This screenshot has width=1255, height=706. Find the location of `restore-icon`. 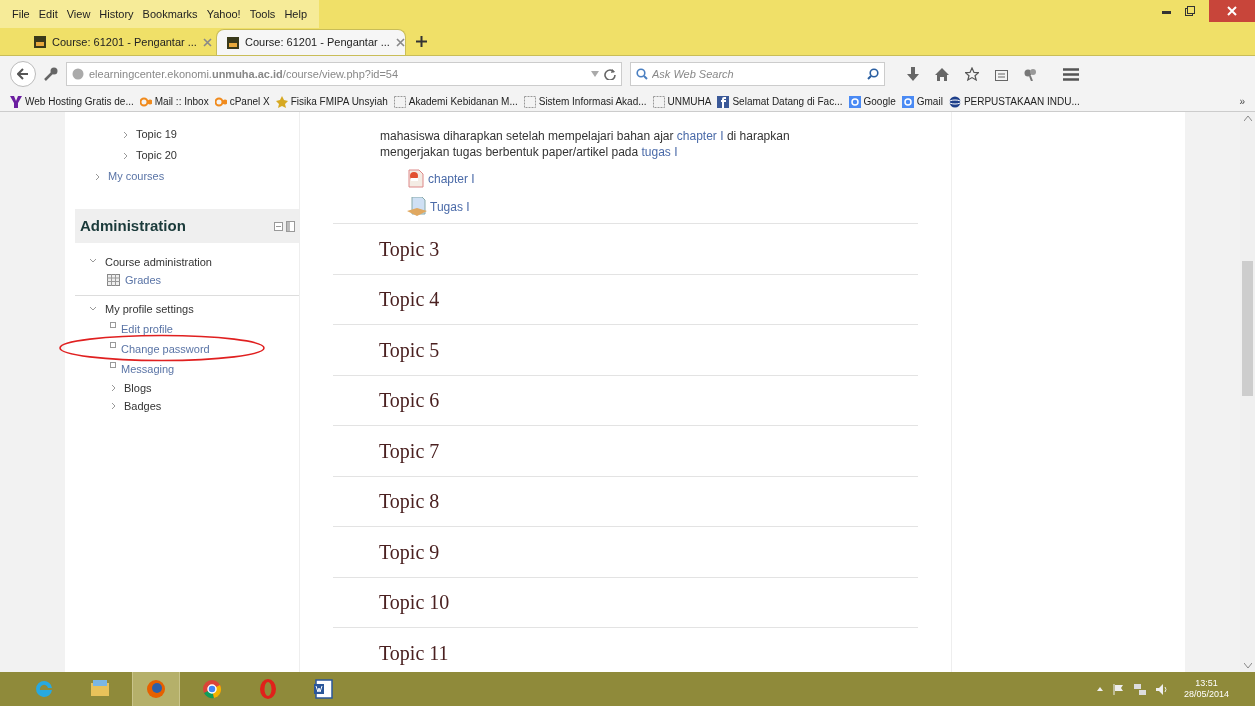

restore-icon is located at coordinates (1190, 11).